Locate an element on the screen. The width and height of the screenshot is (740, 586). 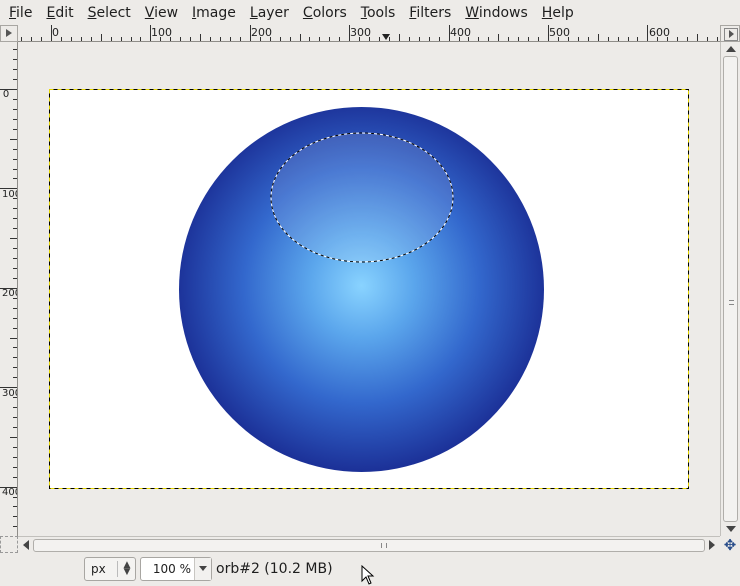
ellipse-selection is located at coordinates (362, 197).